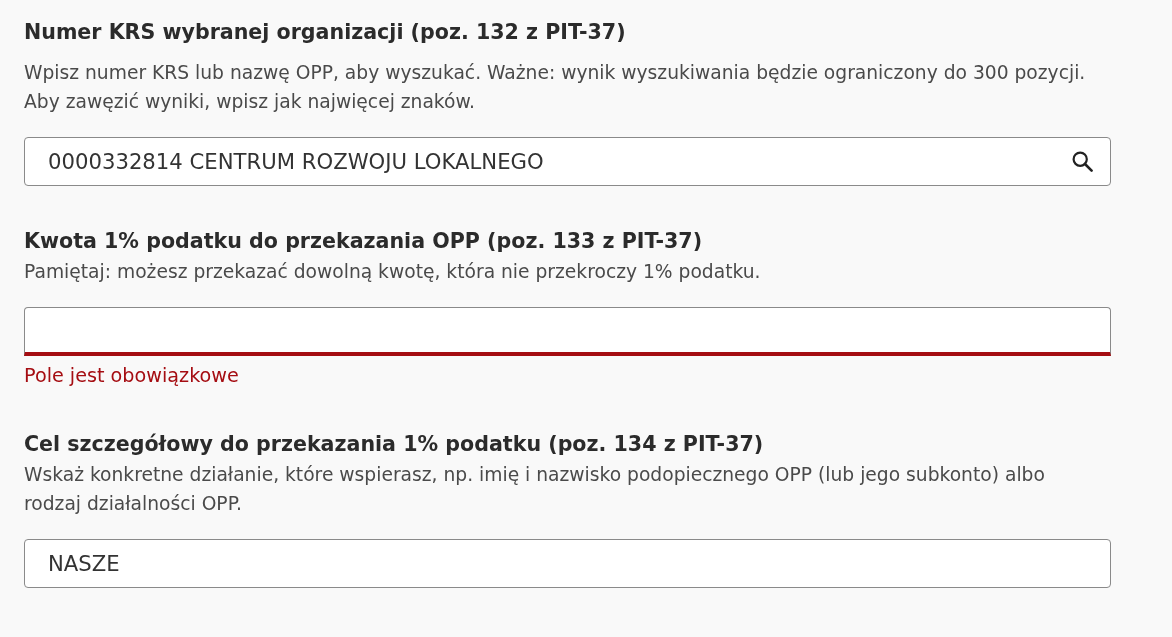 This screenshot has width=1172, height=637. Describe the element at coordinates (392, 272) in the screenshot. I see `field-hint: Pamiętaj: możesz przekazać dowolną kwotę, która nie przekroczy 1% podatku.` at that location.